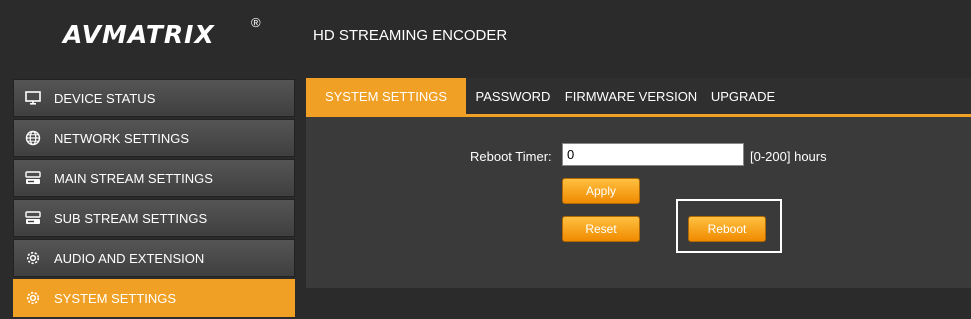 This screenshot has width=971, height=319. I want to click on sidebar-item-label: AUDIO AND EXTENSION, so click(129, 258).